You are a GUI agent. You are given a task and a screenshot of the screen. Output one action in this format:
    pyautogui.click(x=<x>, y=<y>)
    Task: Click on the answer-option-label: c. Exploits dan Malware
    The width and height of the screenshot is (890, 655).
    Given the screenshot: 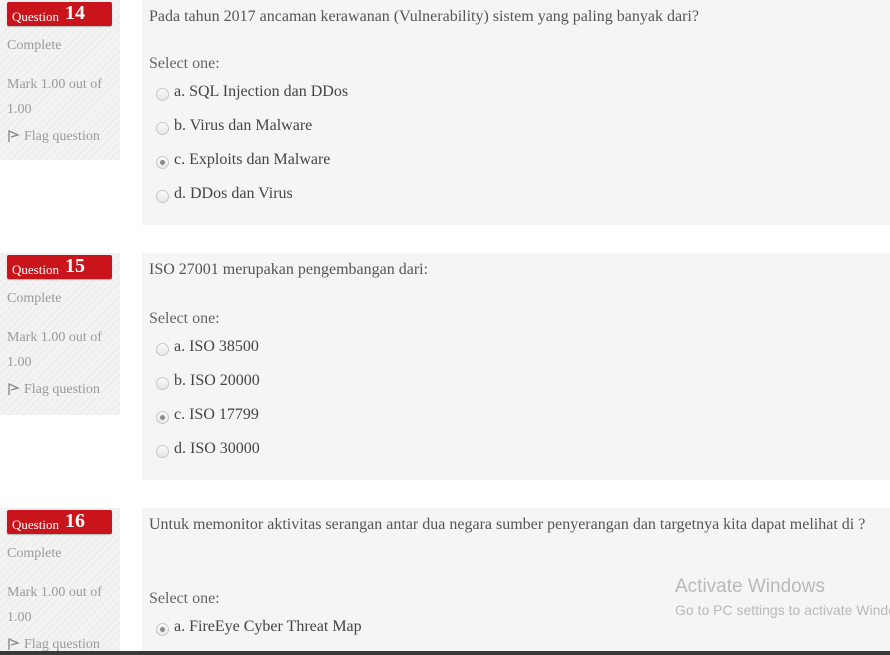 What is the action you would take?
    pyautogui.click(x=252, y=160)
    